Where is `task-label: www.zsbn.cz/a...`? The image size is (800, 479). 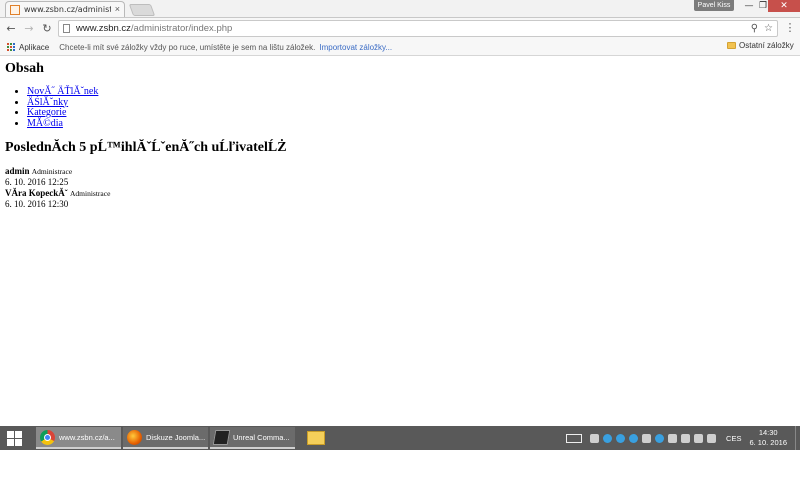
task-label: www.zsbn.cz/a... is located at coordinates (87, 437).